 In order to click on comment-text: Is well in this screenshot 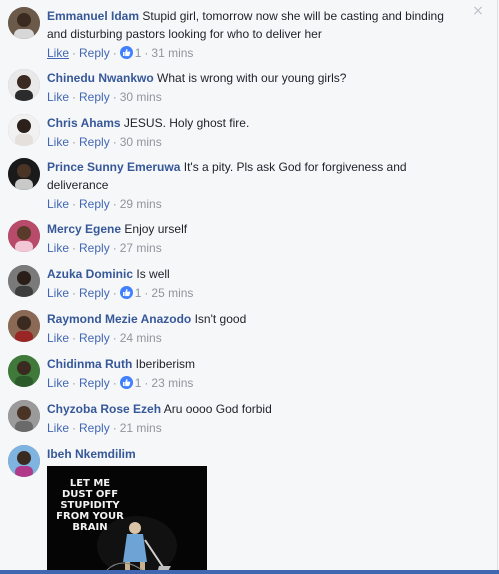, I will do `click(153, 274)`.